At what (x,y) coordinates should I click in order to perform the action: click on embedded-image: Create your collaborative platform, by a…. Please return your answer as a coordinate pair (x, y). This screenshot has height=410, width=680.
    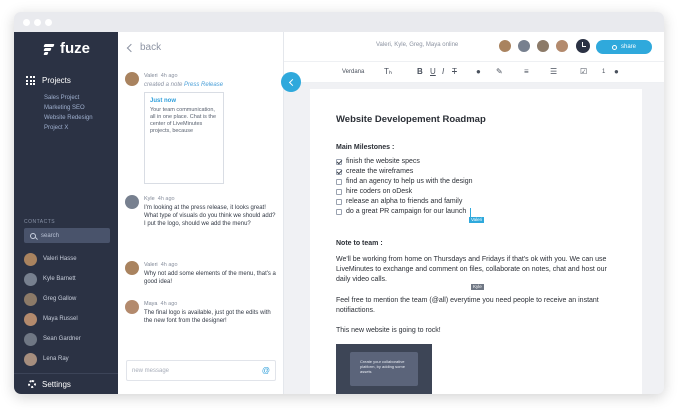
    Looking at the image, I should click on (384, 369).